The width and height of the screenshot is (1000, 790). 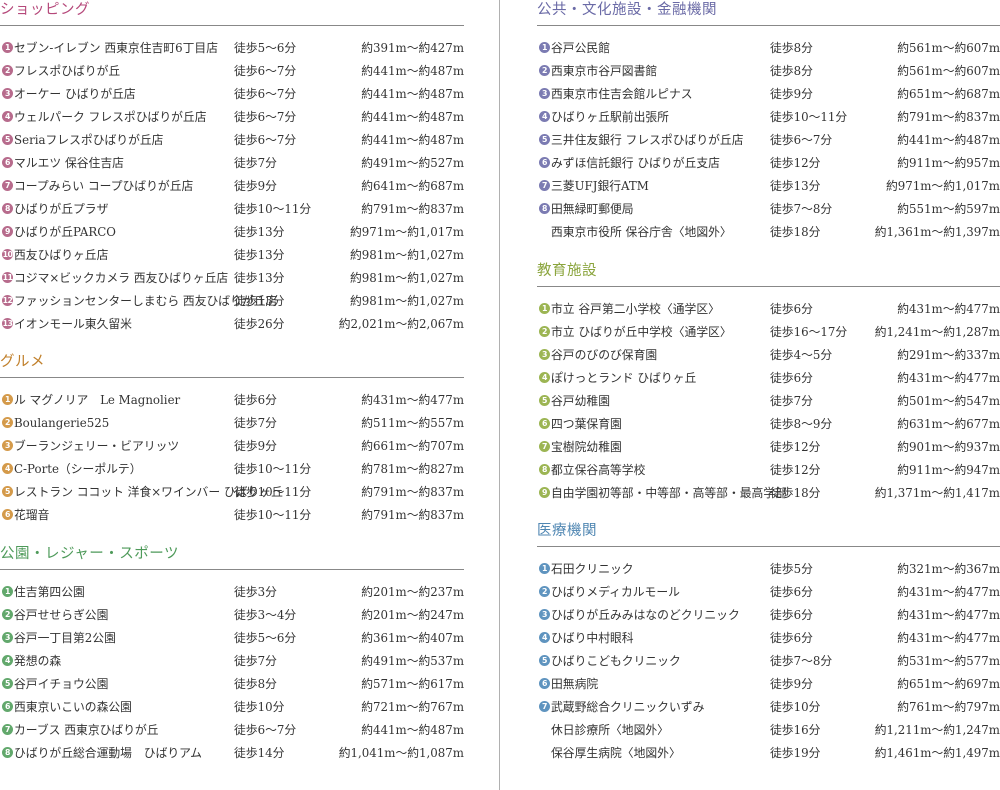 I want to click on distance: 約201m～約247m, so click(x=412, y=615).